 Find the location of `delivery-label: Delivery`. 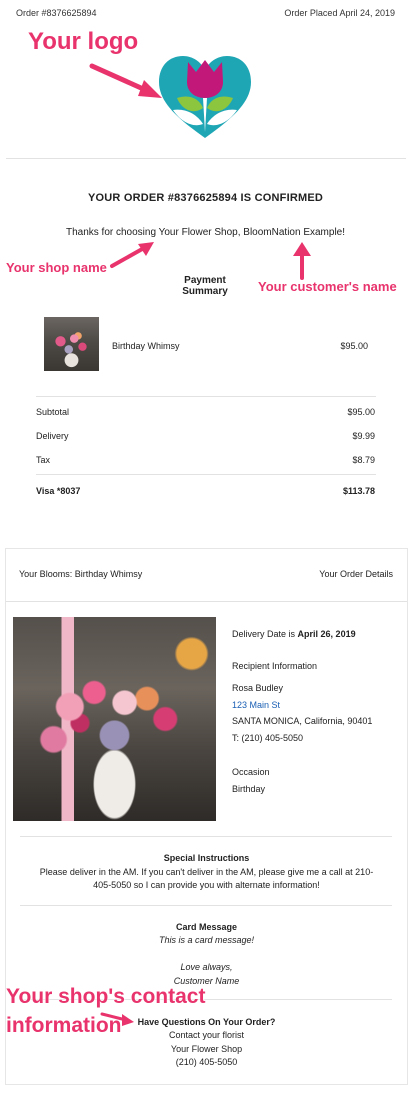

delivery-label: Delivery is located at coordinates (52, 436).